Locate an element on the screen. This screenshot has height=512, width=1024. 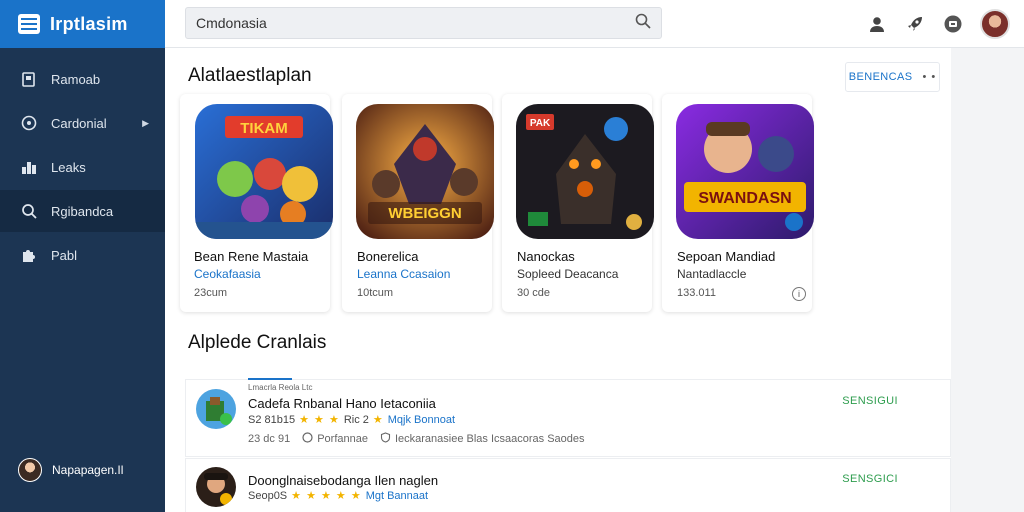
sidebar-item-leaks: Leaks is located at coordinates (82, 167).